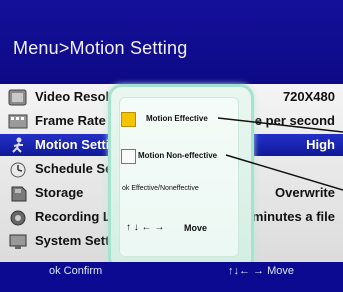  What do you see at coordinates (261, 271) in the screenshot?
I see `footer-move-hint: ↑↓← → Move` at bounding box center [261, 271].